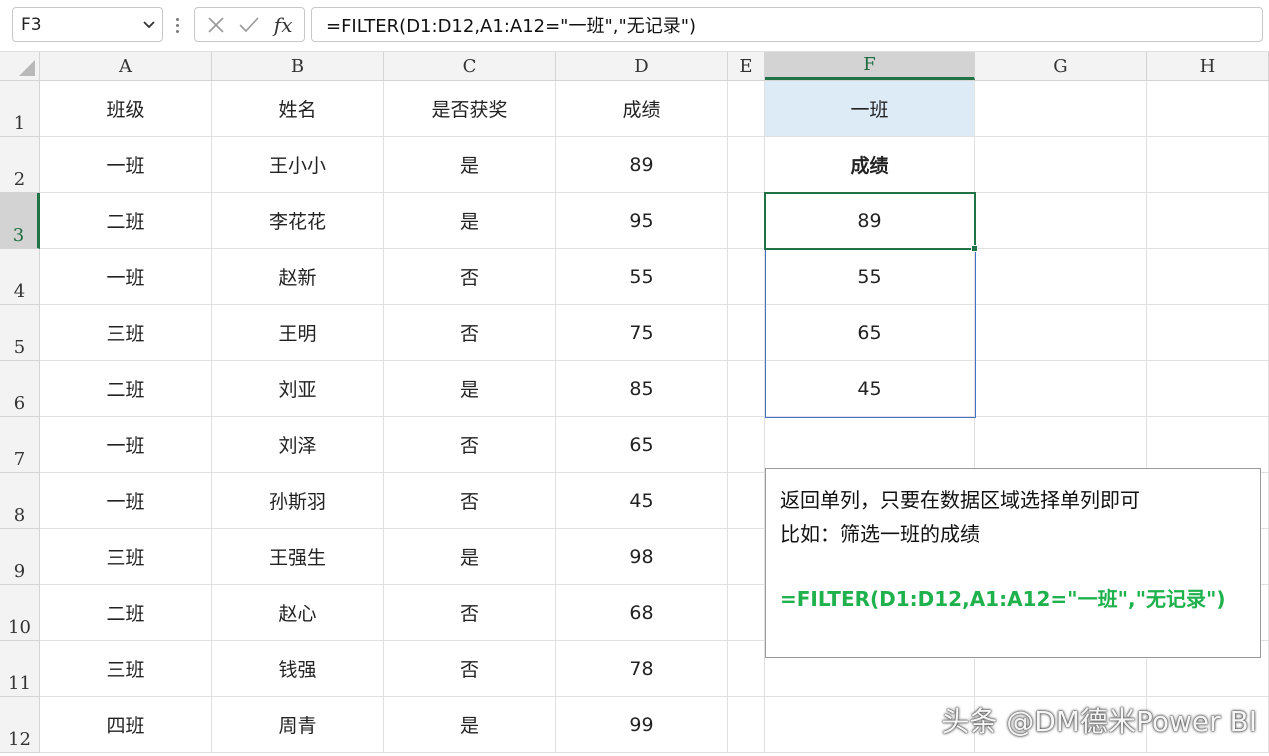 Image resolution: width=1269 pixels, height=756 pixels. Describe the element at coordinates (298, 66) in the screenshot. I see `column-header-b: B` at that location.